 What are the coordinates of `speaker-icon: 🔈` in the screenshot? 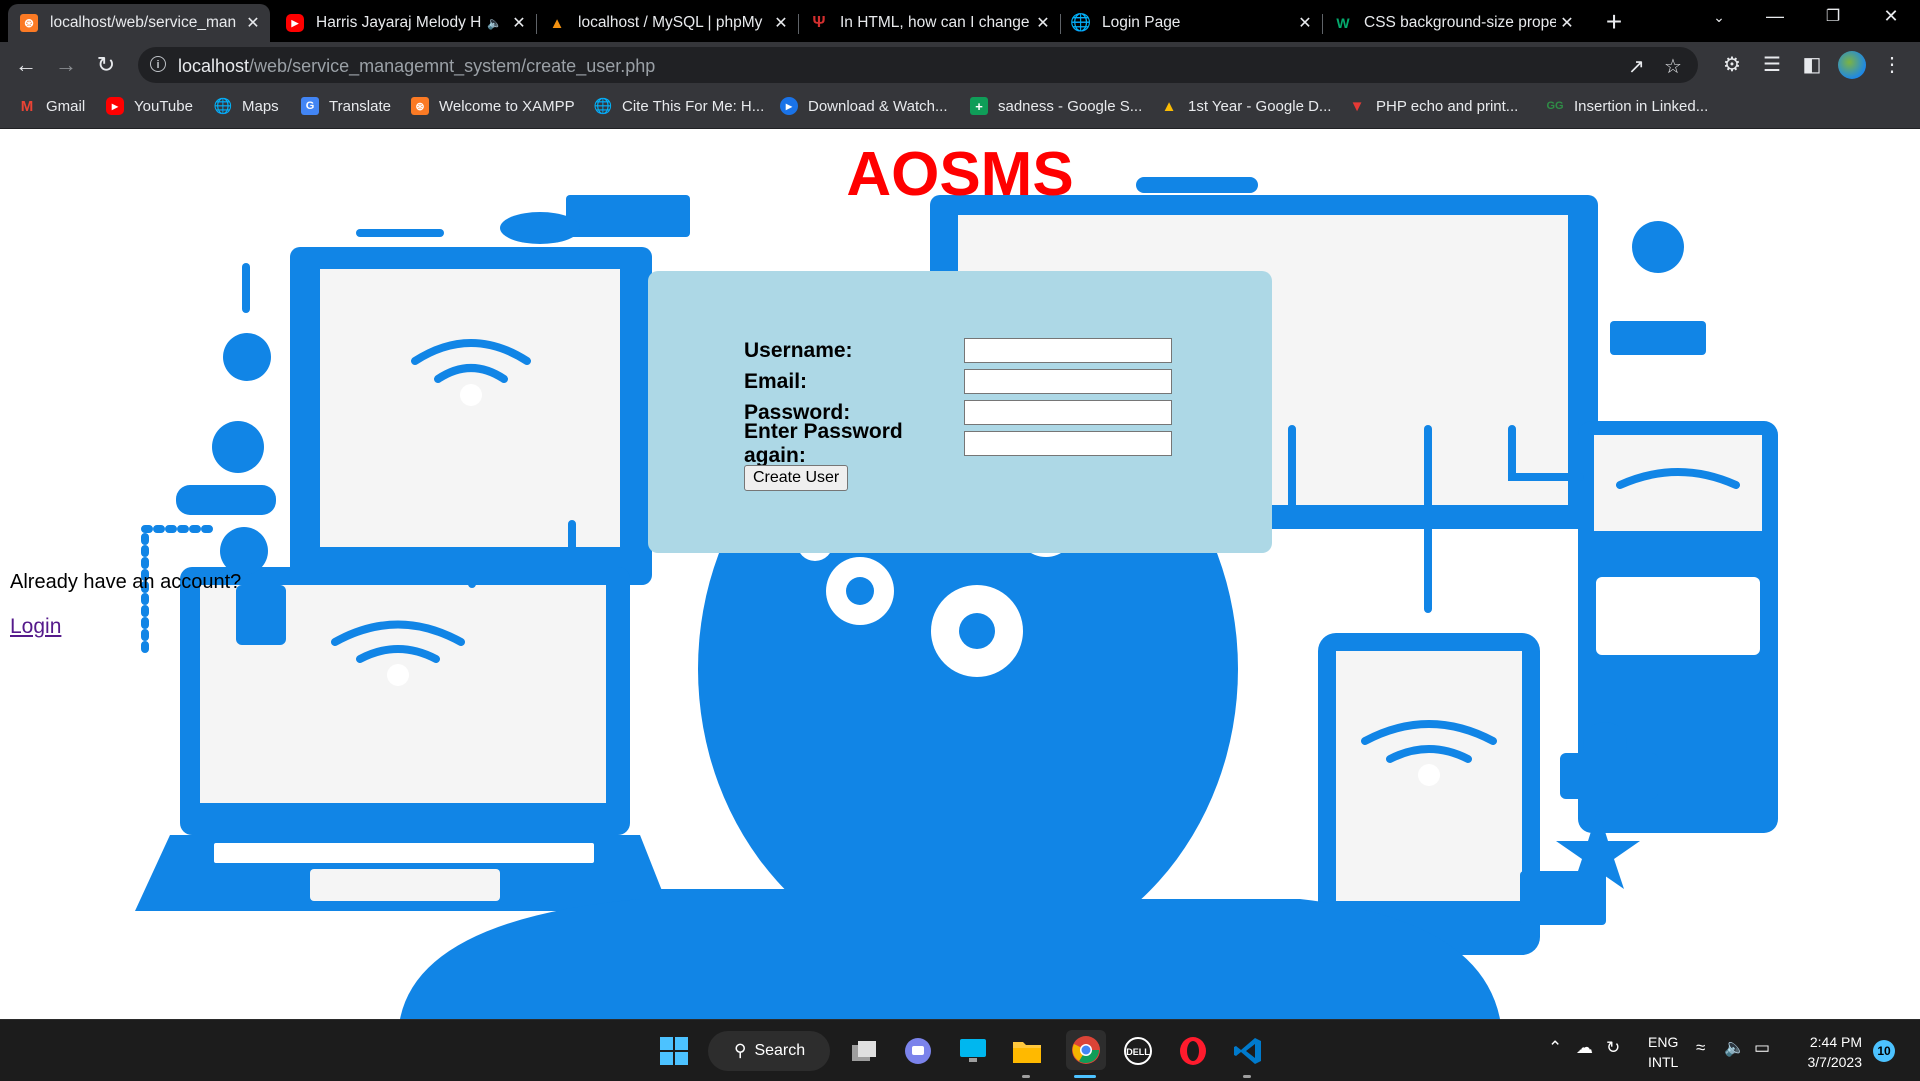 It's located at (494, 23).